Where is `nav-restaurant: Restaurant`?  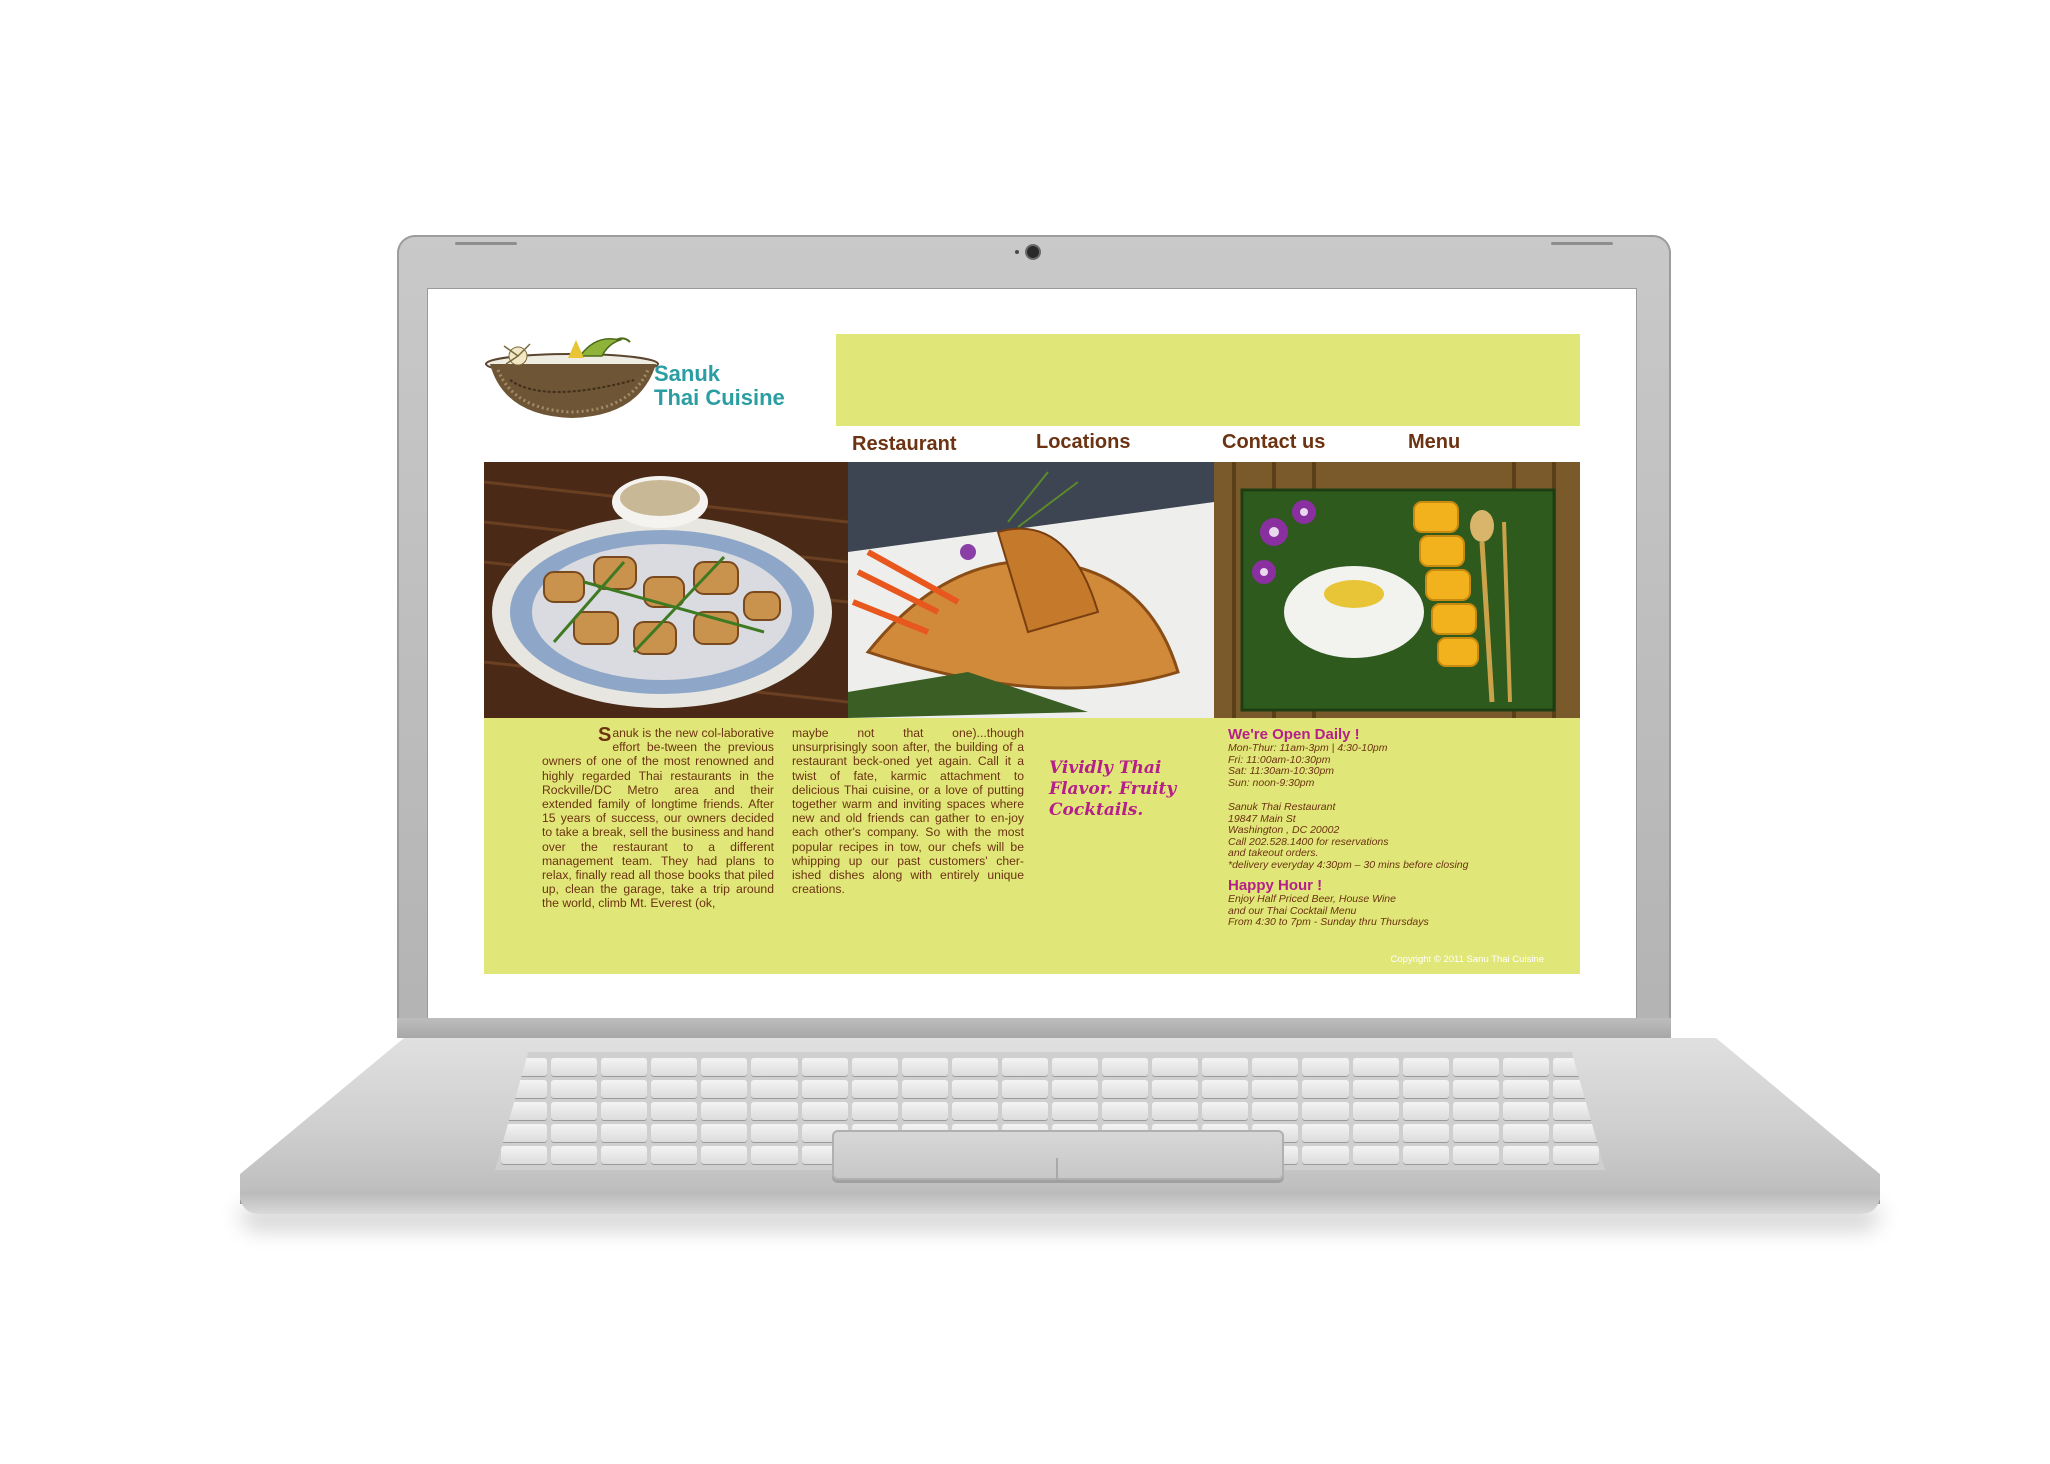 nav-restaurant: Restaurant is located at coordinates (904, 444).